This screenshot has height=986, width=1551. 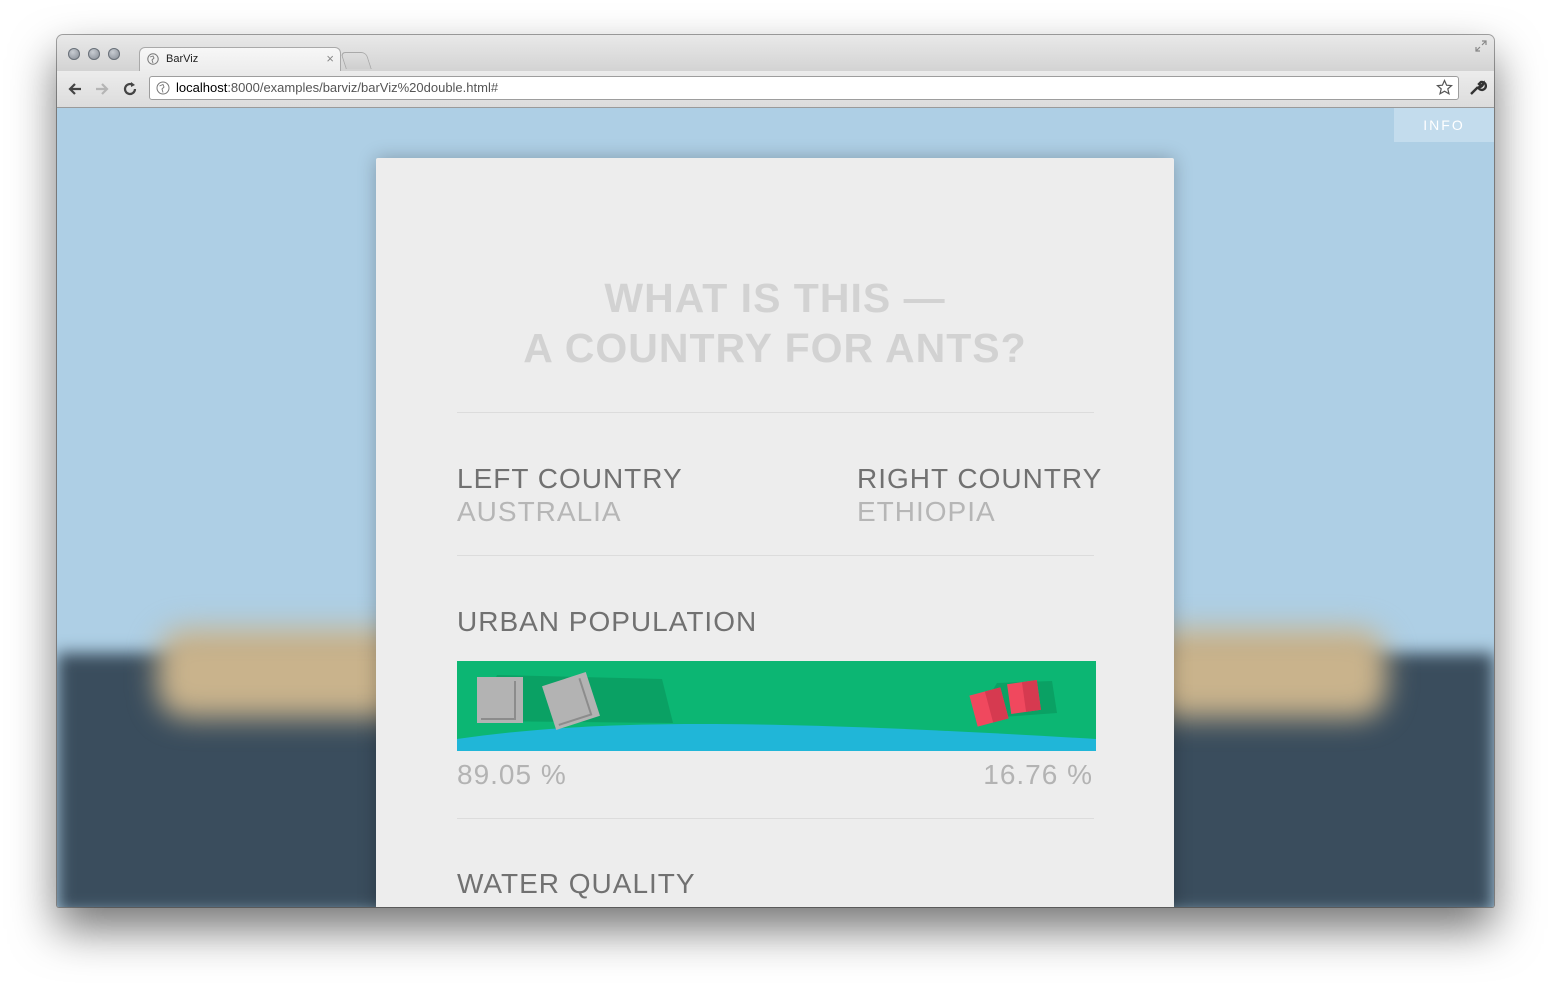 I want to click on urban-population-illustration, so click(x=776, y=706).